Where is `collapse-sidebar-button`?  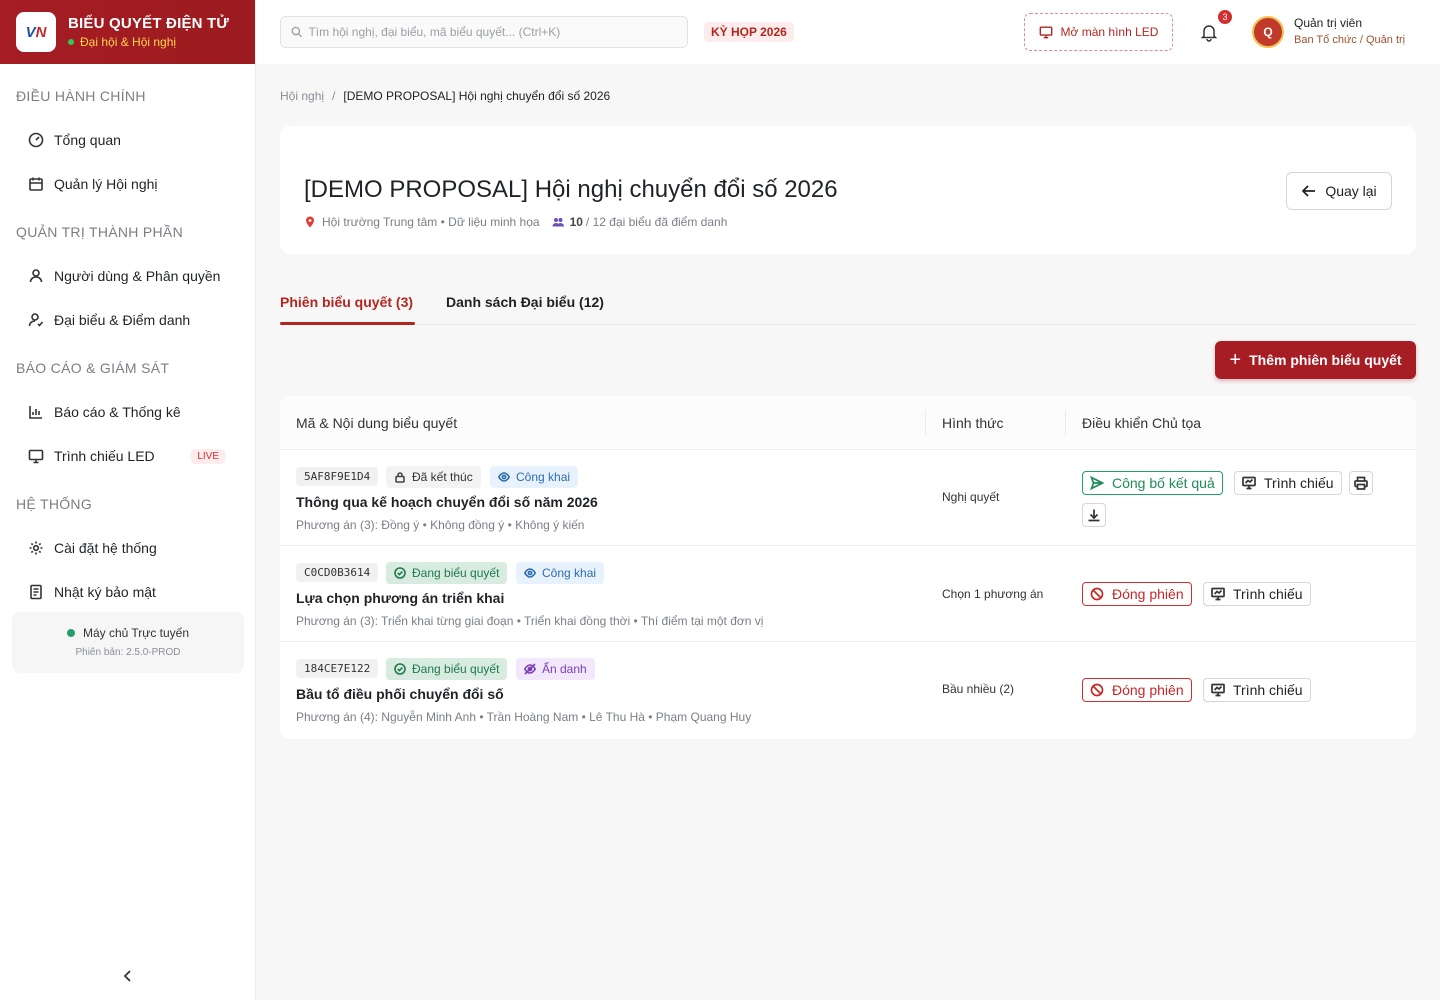 collapse-sidebar-button is located at coordinates (128, 976).